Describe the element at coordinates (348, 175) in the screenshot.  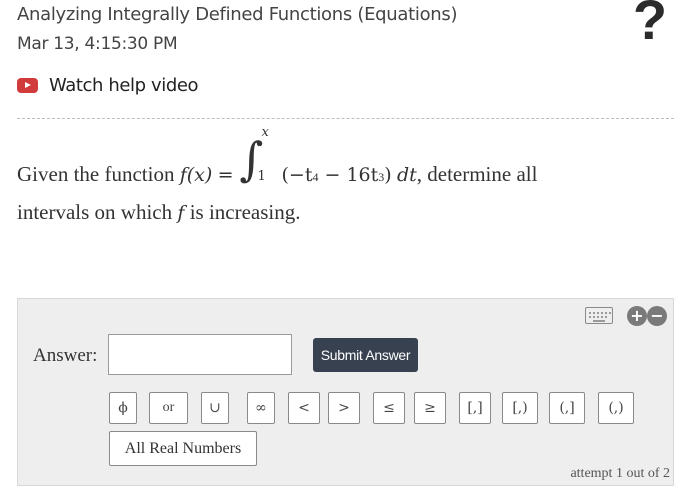
I see `integrand-mid: − 16t` at that location.